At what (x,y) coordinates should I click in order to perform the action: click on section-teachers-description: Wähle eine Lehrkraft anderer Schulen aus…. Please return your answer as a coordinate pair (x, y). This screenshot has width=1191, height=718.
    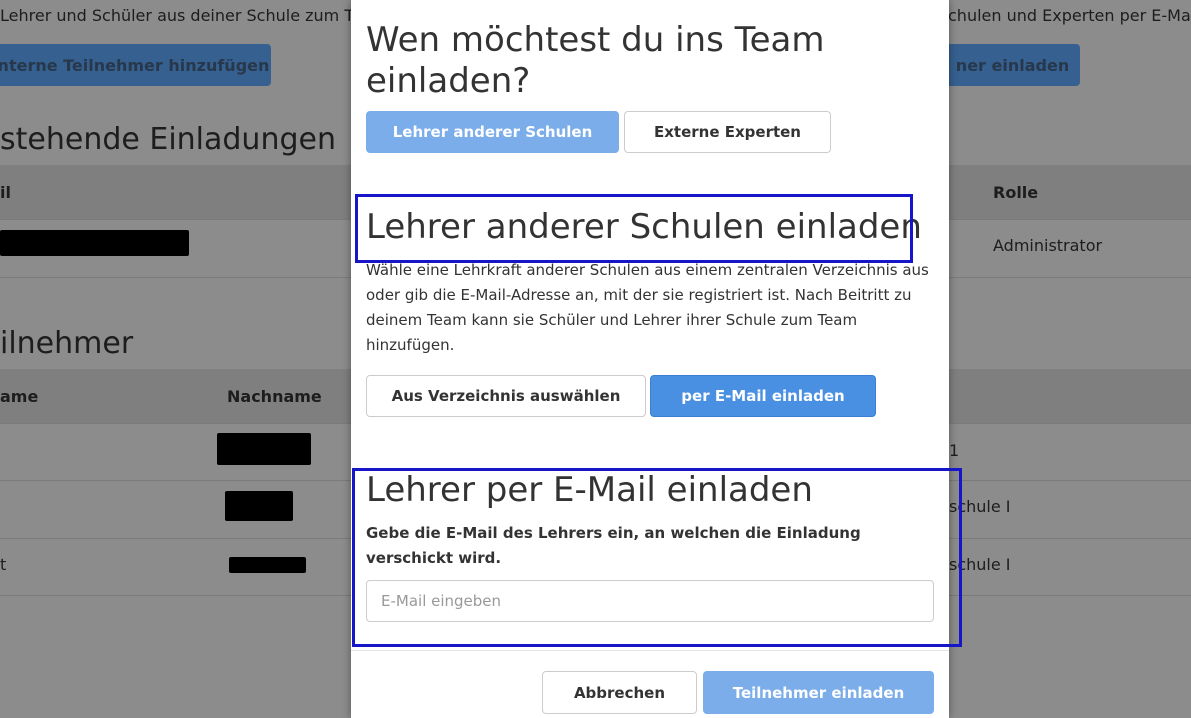
    Looking at the image, I should click on (647, 307).